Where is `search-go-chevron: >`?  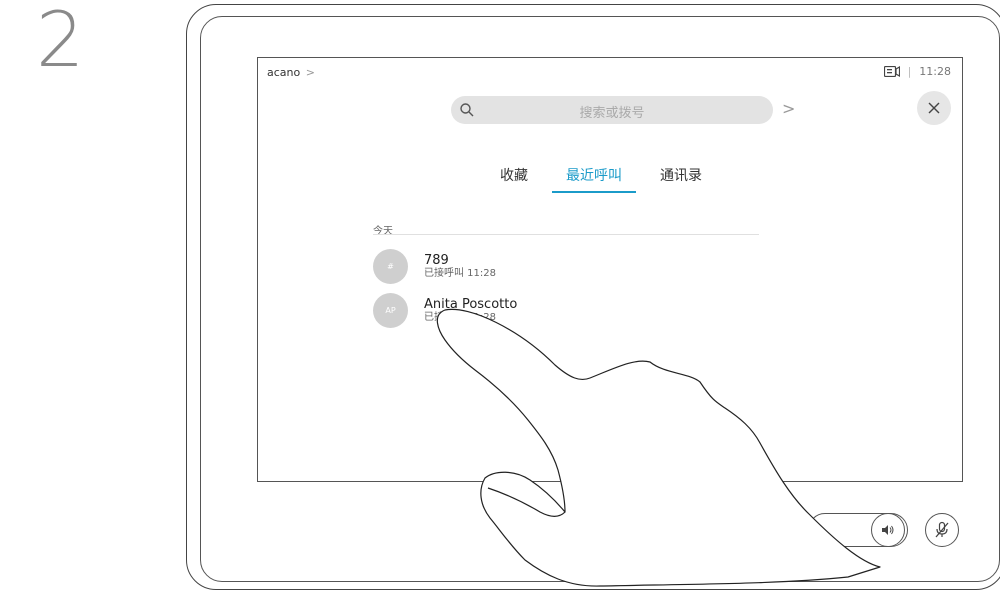 search-go-chevron: > is located at coordinates (788, 108).